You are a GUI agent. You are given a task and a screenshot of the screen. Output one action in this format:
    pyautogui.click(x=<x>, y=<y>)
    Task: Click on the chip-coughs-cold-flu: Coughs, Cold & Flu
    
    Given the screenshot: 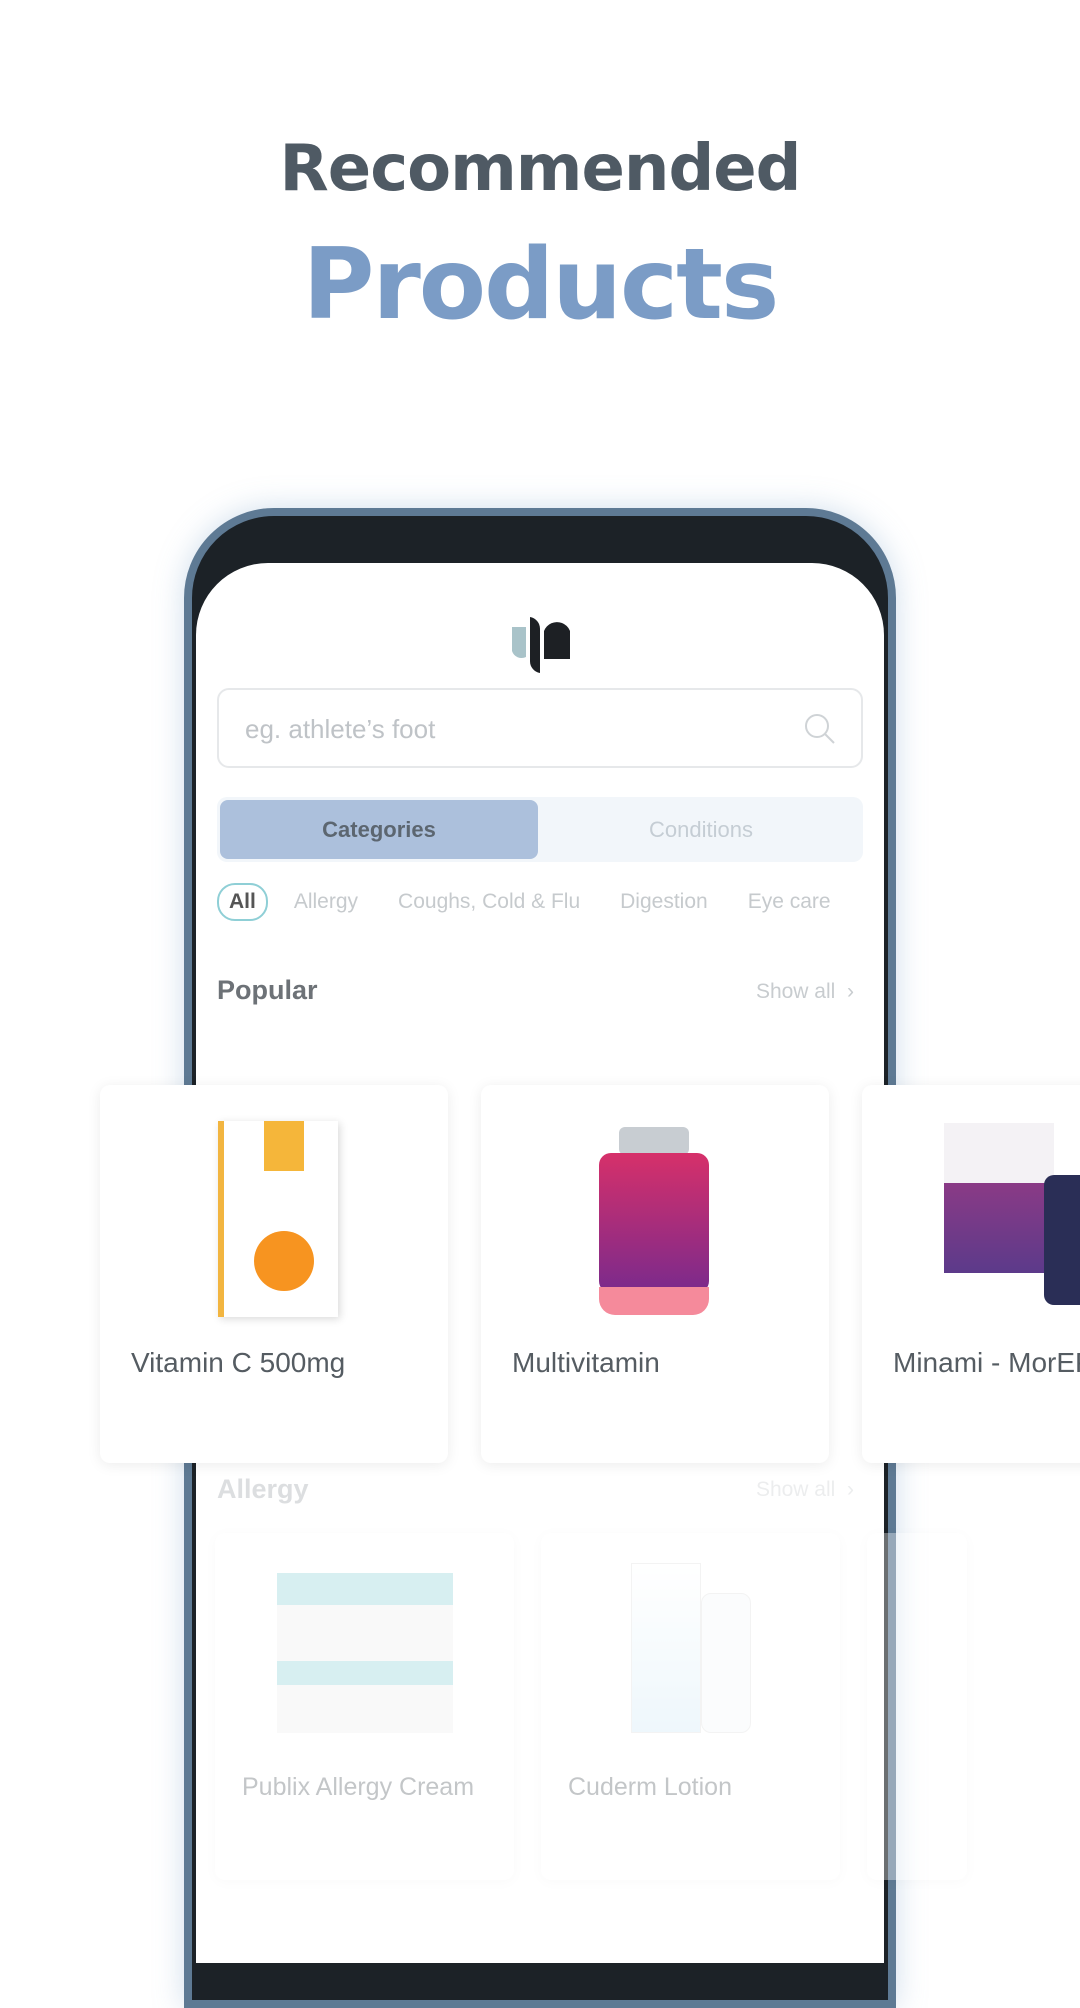 What is the action you would take?
    pyautogui.click(x=489, y=902)
    